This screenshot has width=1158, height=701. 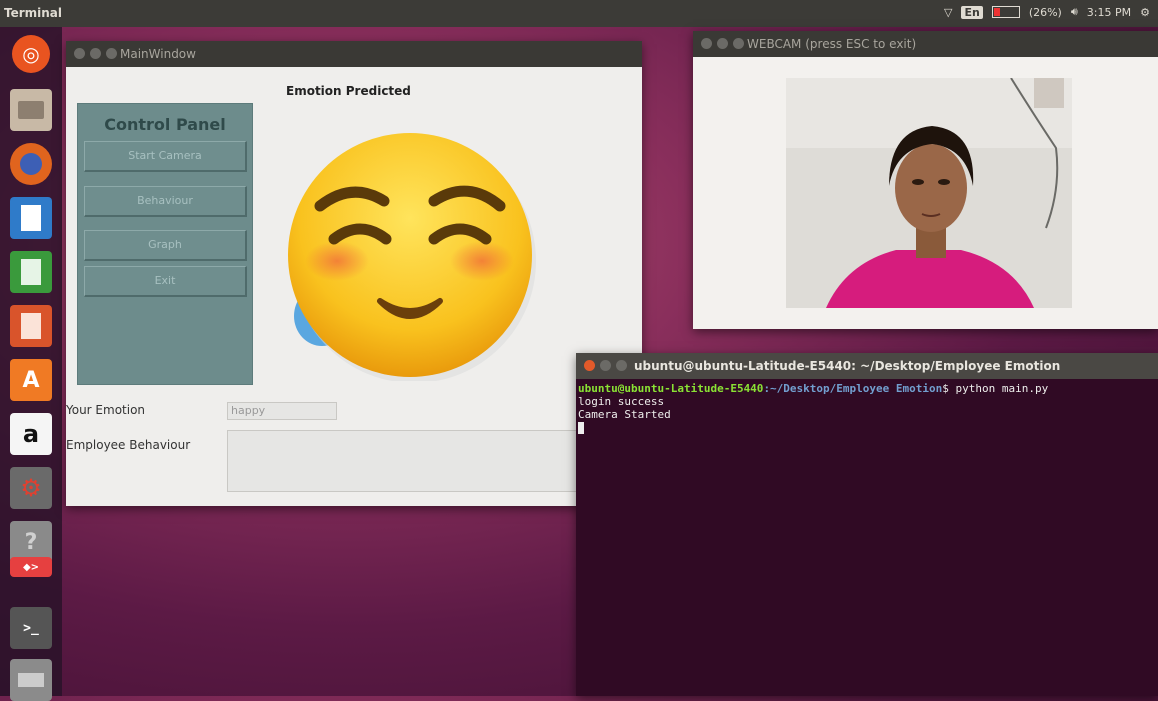 What do you see at coordinates (348, 91) in the screenshot?
I see `emotion-predicted-label: Emotion Predicted` at bounding box center [348, 91].